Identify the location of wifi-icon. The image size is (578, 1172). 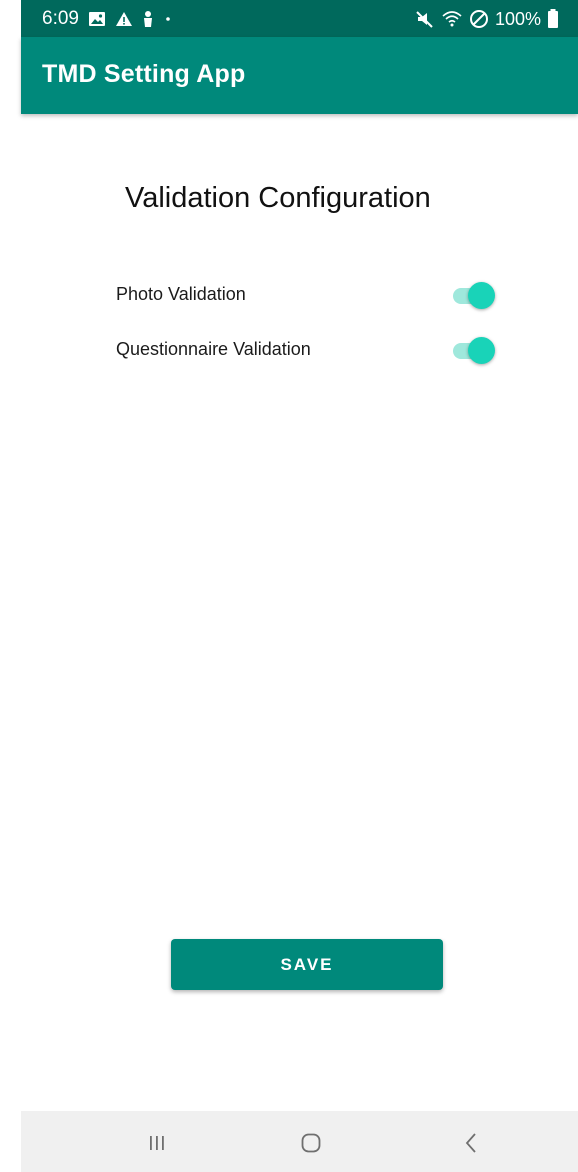
(452, 19).